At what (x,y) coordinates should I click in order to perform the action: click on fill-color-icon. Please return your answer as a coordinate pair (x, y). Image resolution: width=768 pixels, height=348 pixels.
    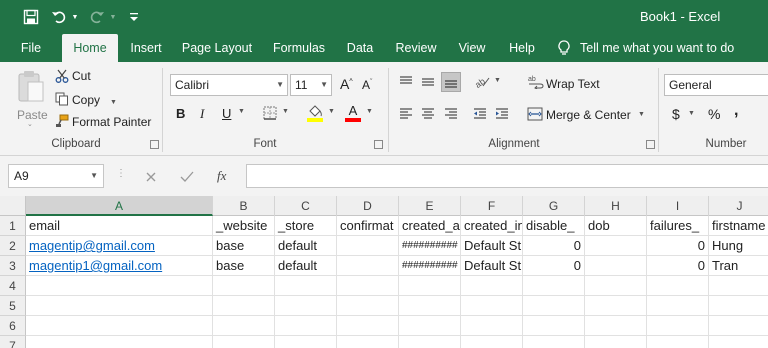
    Looking at the image, I should click on (315, 113).